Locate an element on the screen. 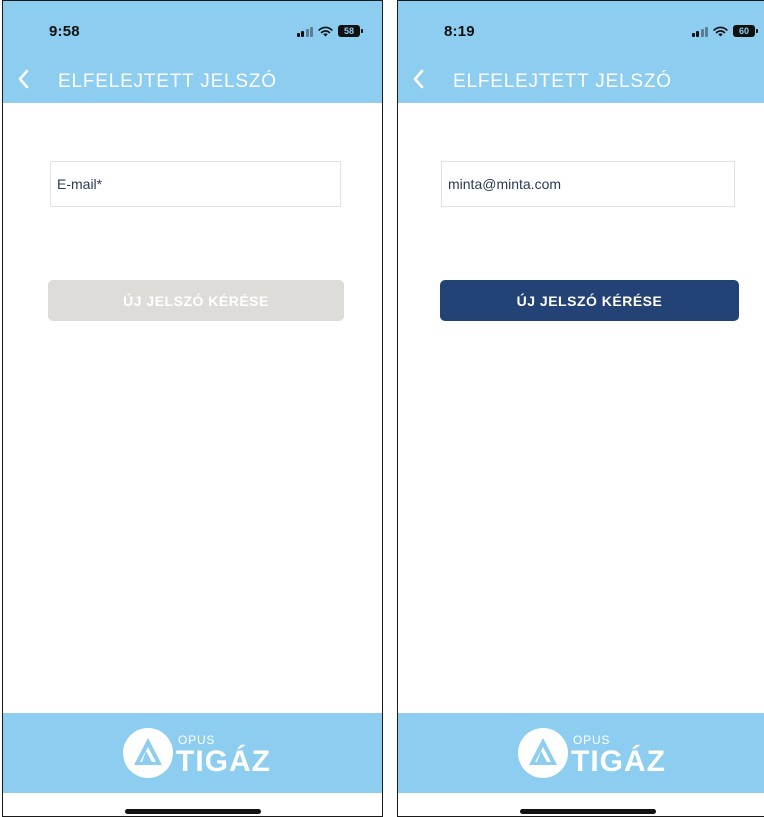 The height and width of the screenshot is (817, 764). status-bar: 8:19 60 is located at coordinates (581, 26).